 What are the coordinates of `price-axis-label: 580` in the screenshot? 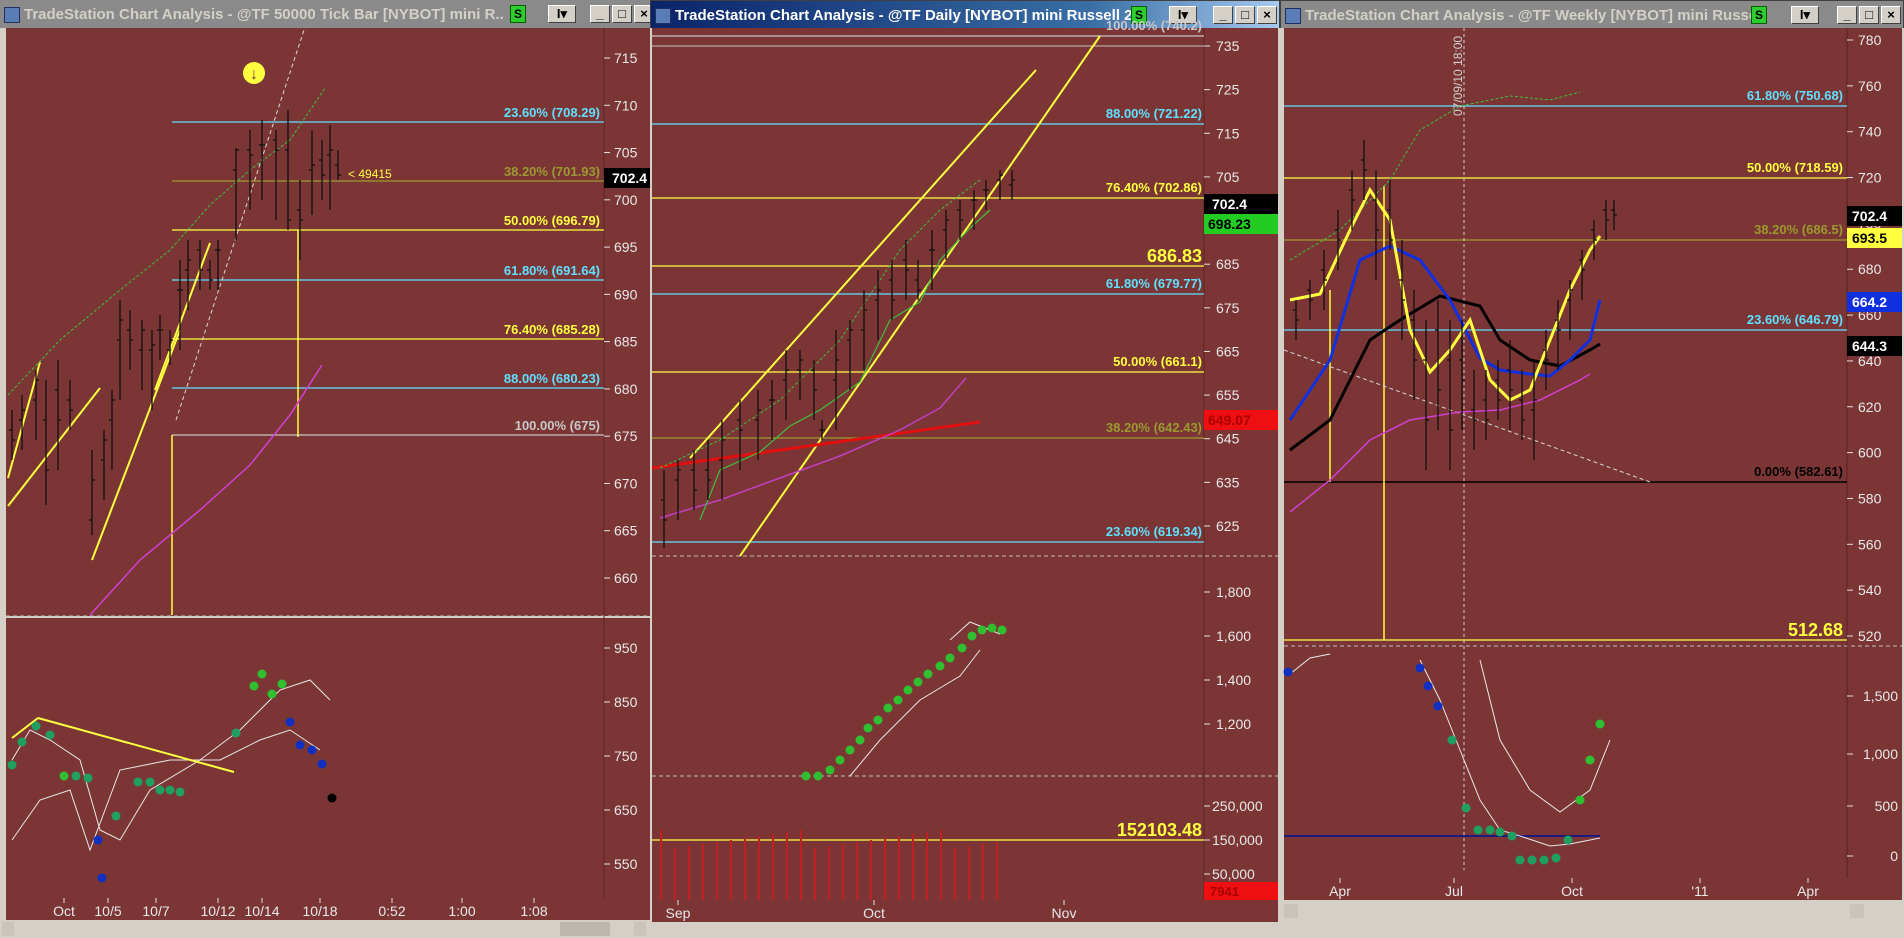 It's located at (1870, 498).